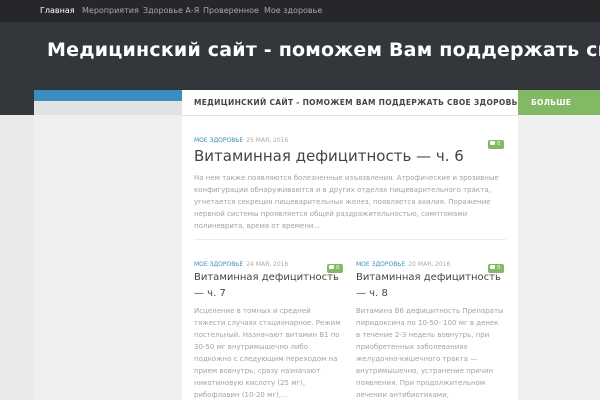 The width and height of the screenshot is (600, 400). I want to click on post-title-link: Витаминная дефицитность — ч. 6, so click(329, 156).